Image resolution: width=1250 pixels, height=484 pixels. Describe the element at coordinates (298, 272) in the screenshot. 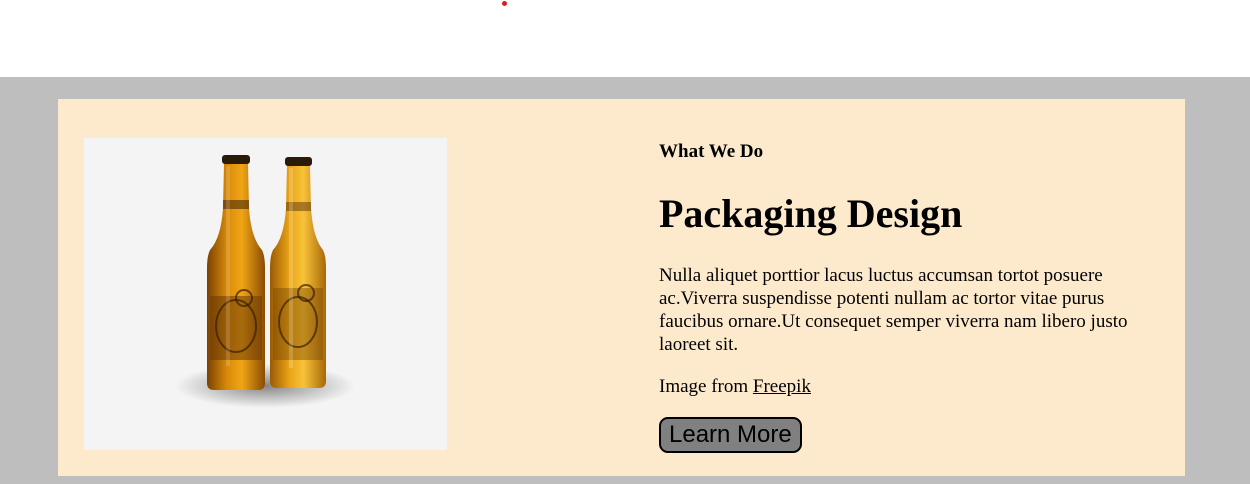

I see `right-bottle` at that location.